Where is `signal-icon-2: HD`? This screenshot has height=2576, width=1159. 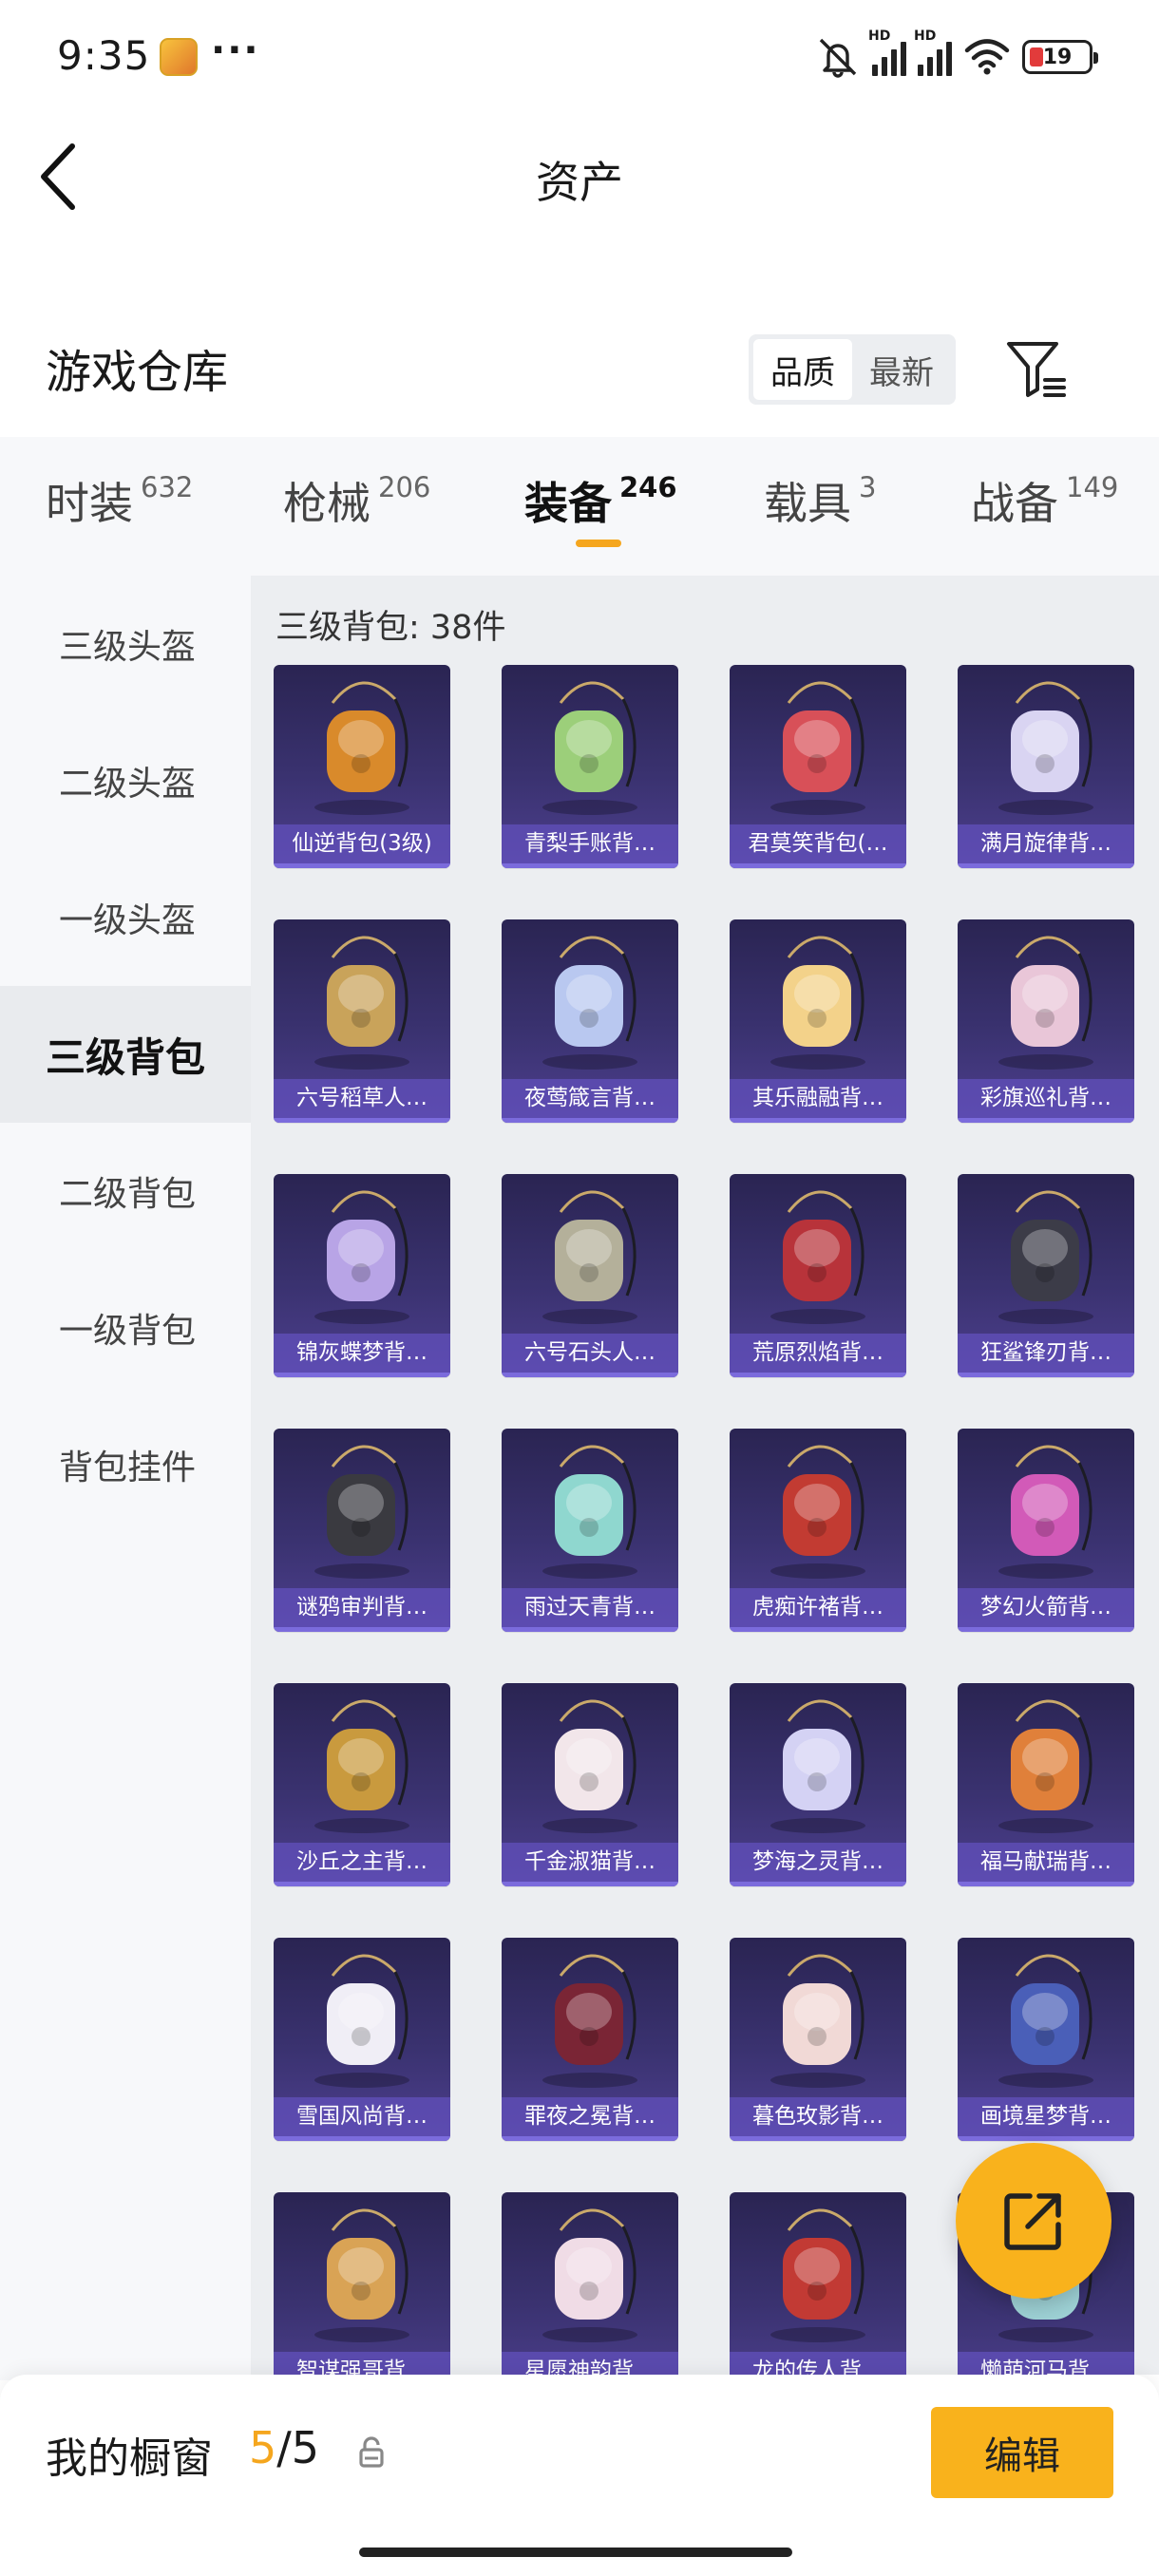 signal-icon-2: HD is located at coordinates (933, 52).